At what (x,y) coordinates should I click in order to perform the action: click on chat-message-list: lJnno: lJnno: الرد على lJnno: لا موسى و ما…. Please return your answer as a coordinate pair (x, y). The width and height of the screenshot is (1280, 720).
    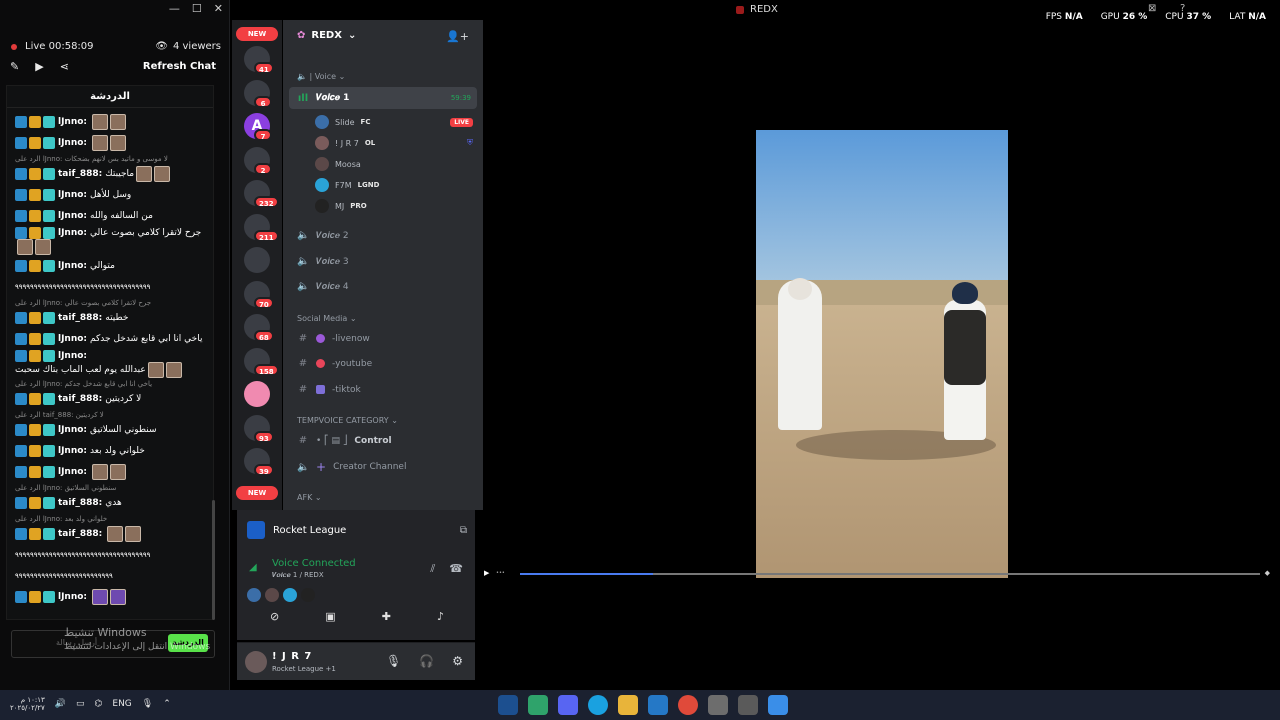
    Looking at the image, I should click on (110, 357).